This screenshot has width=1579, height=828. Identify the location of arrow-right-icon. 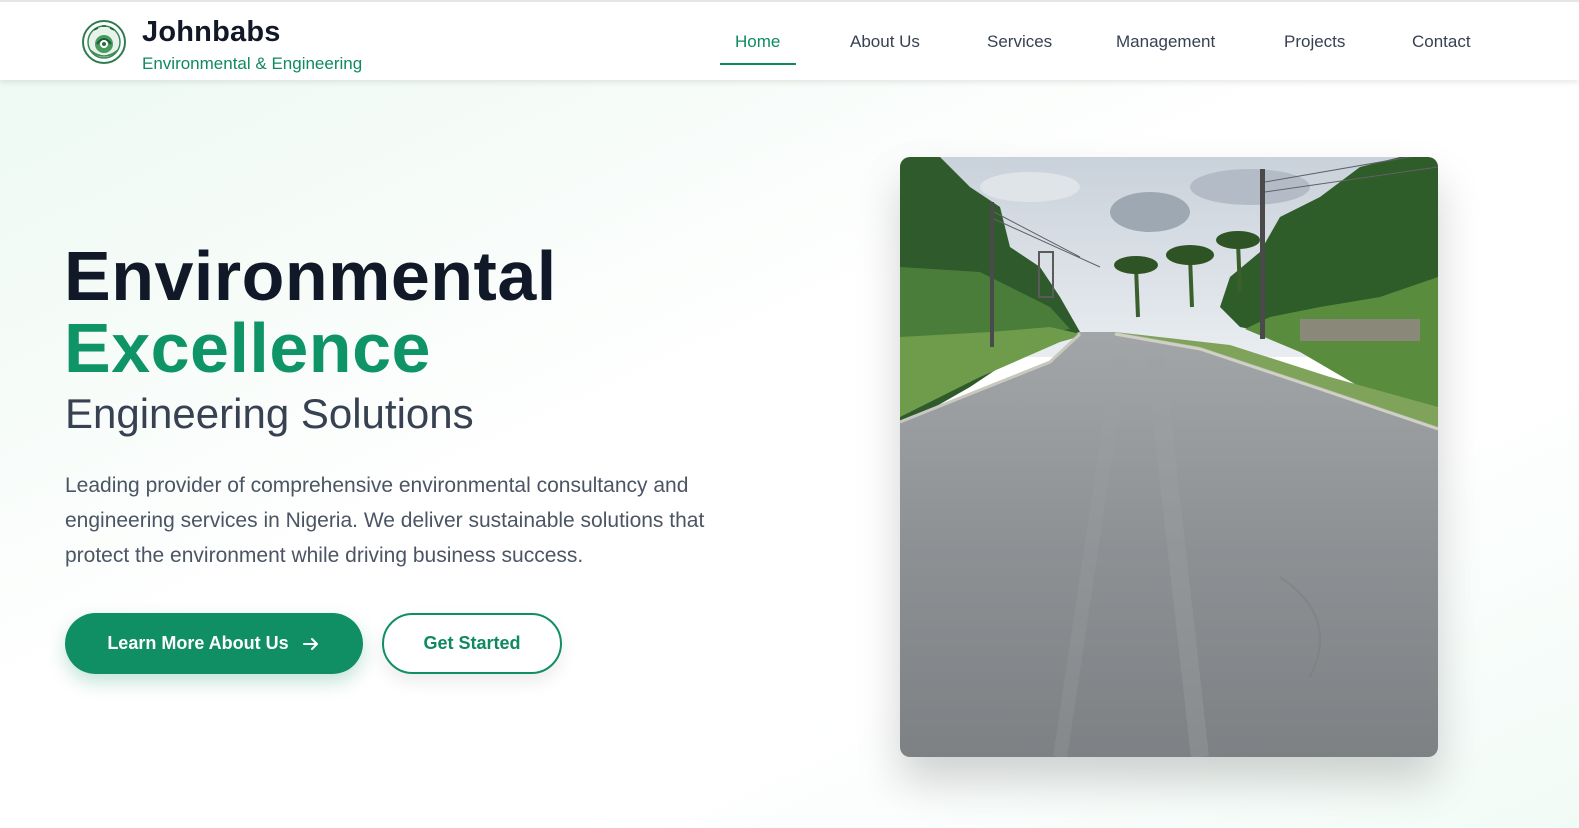
(311, 644).